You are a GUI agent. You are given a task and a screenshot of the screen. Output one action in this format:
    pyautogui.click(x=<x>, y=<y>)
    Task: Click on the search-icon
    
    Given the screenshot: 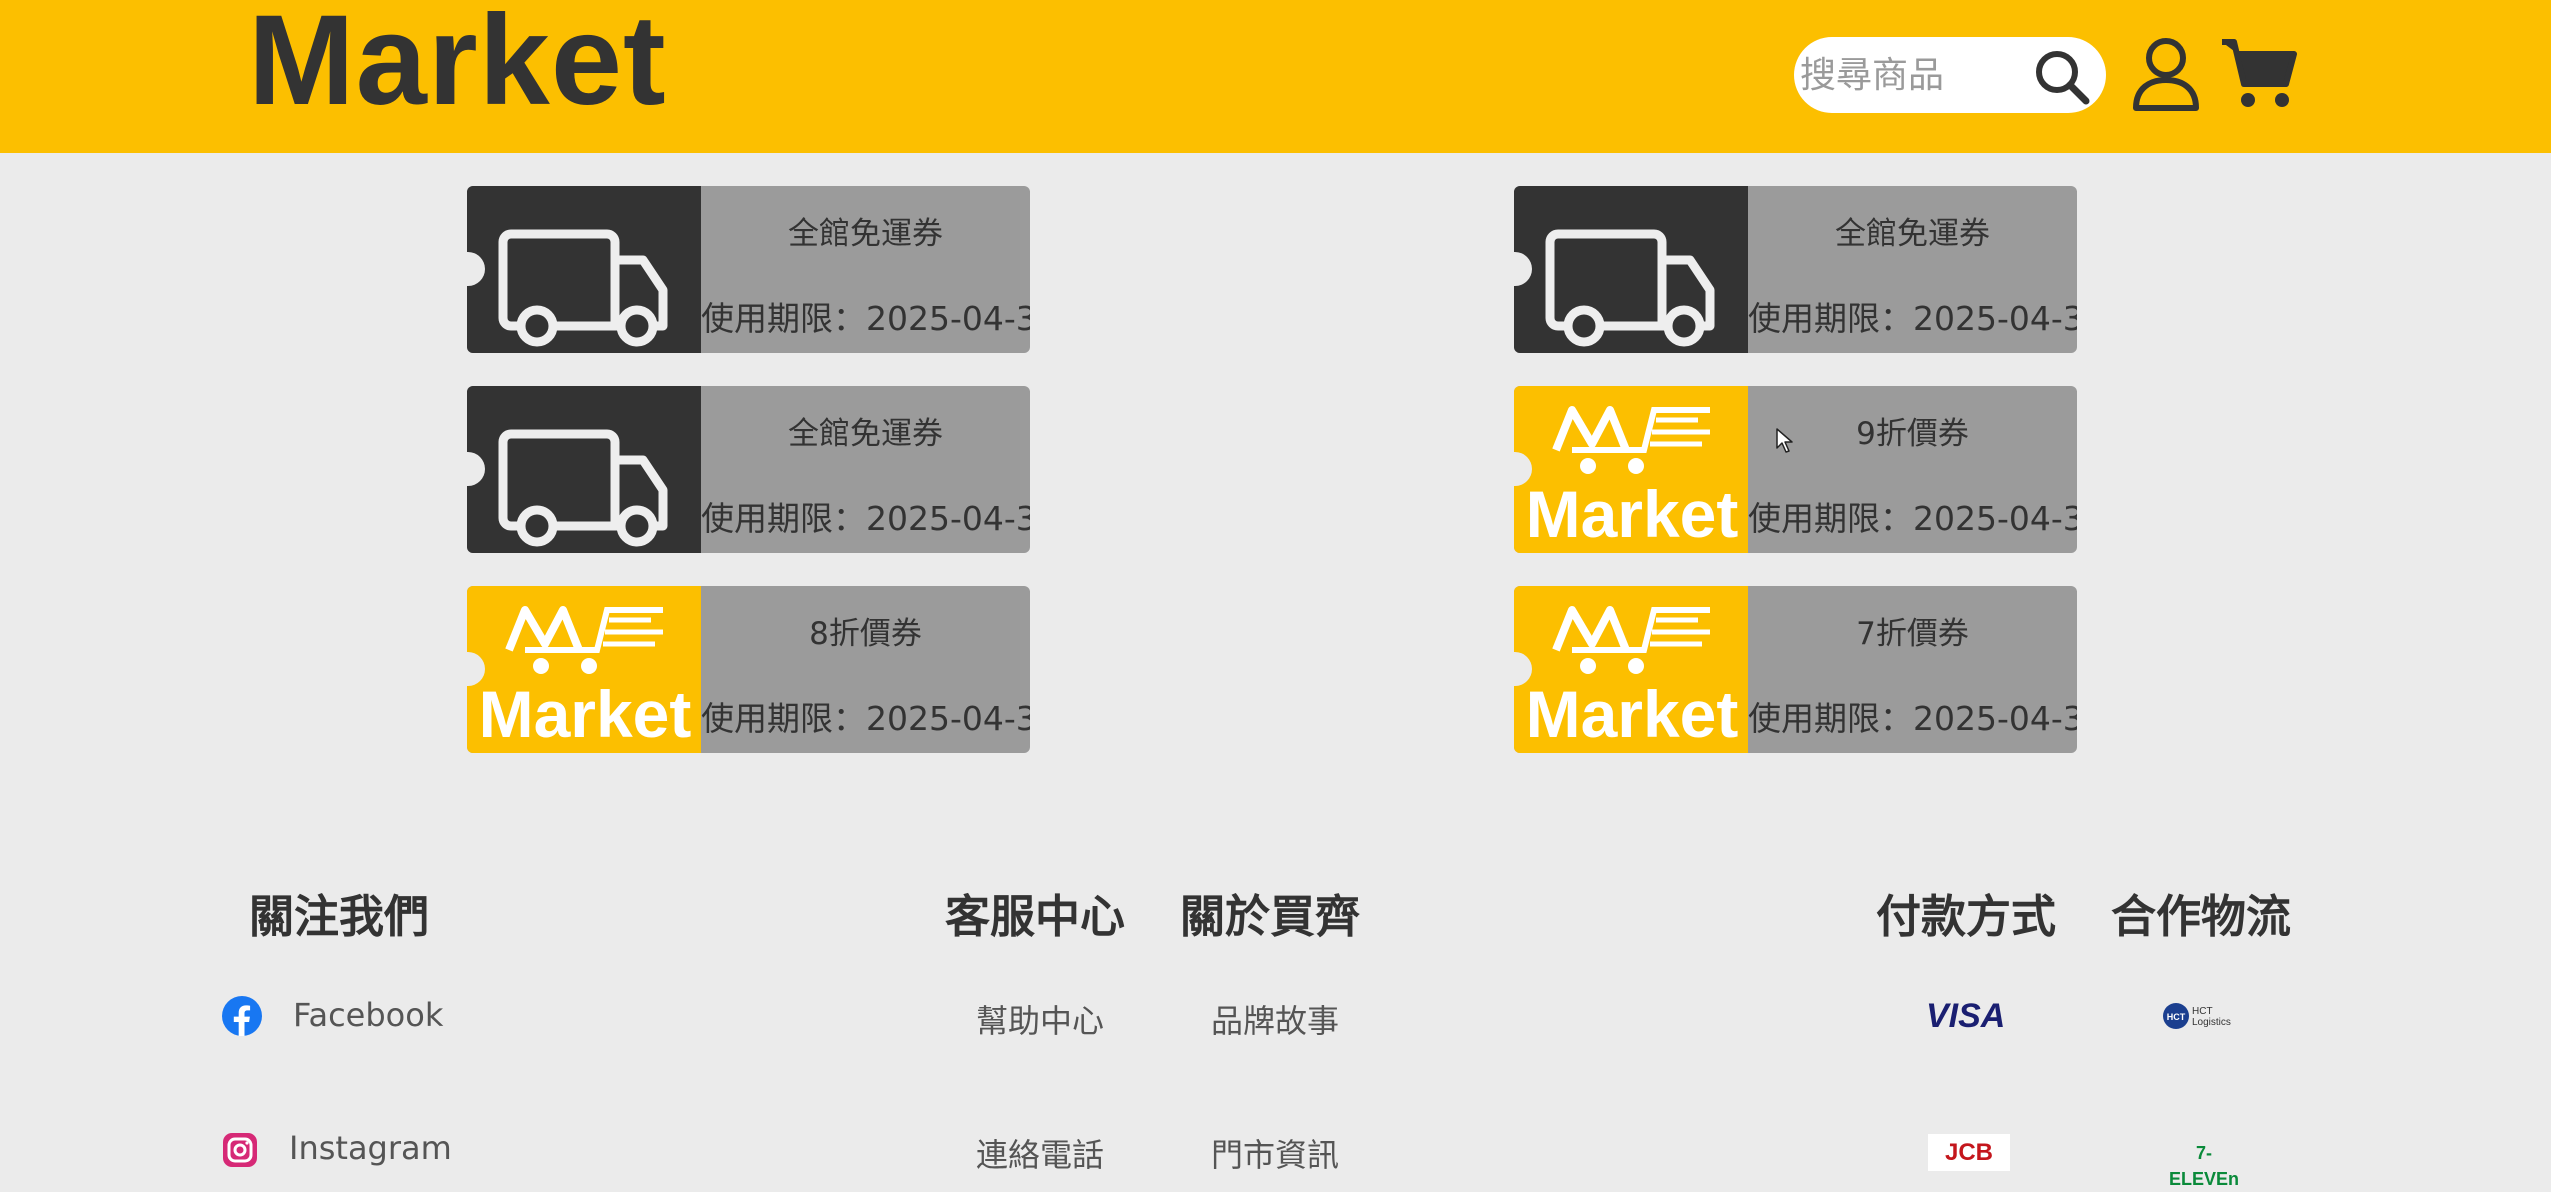 What is the action you would take?
    pyautogui.click(x=2062, y=77)
    